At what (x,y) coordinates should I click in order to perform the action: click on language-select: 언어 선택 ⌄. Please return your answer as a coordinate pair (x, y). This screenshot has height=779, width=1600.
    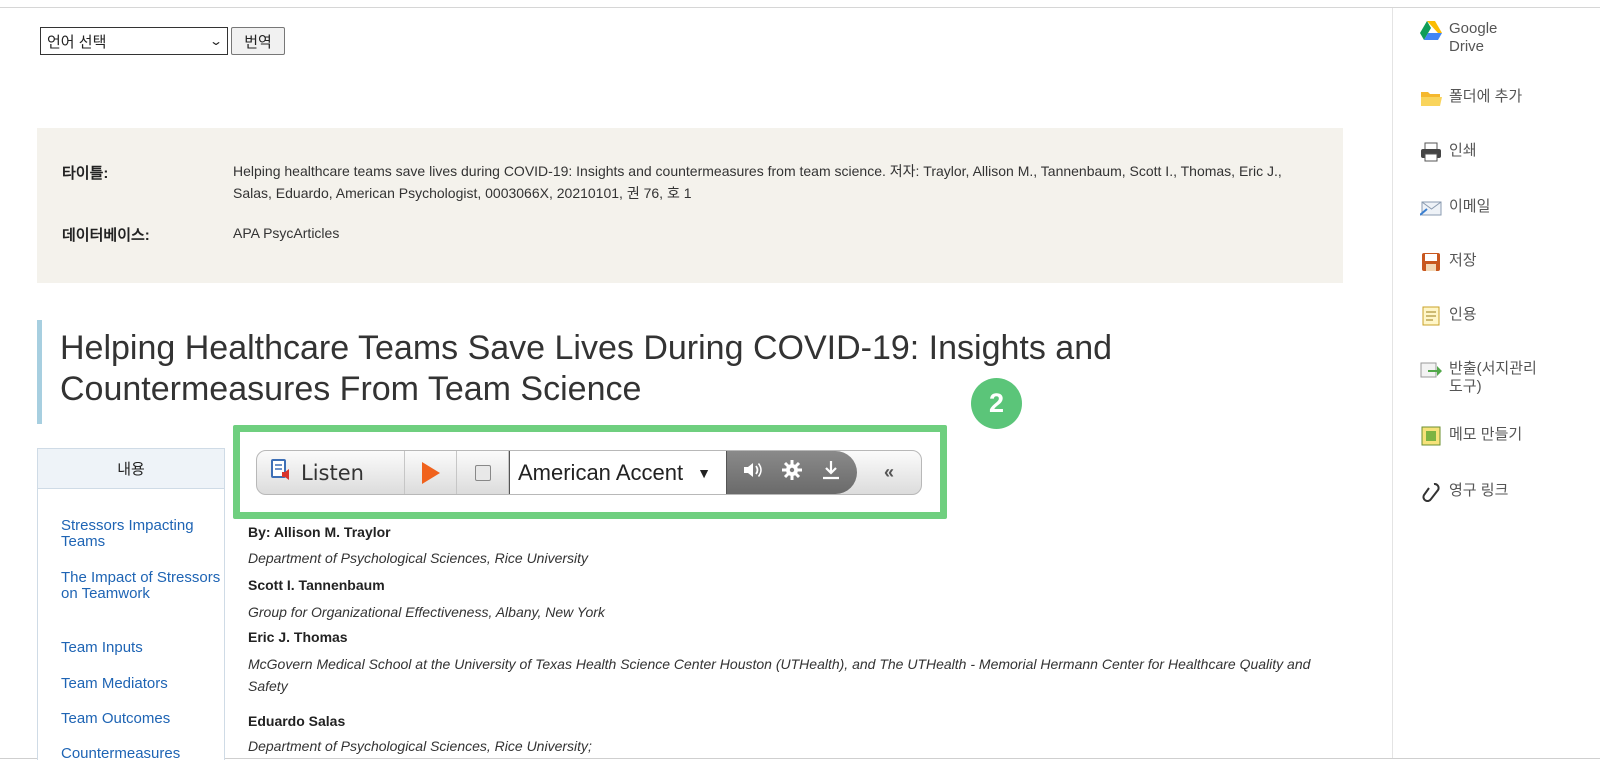
    Looking at the image, I should click on (134, 41).